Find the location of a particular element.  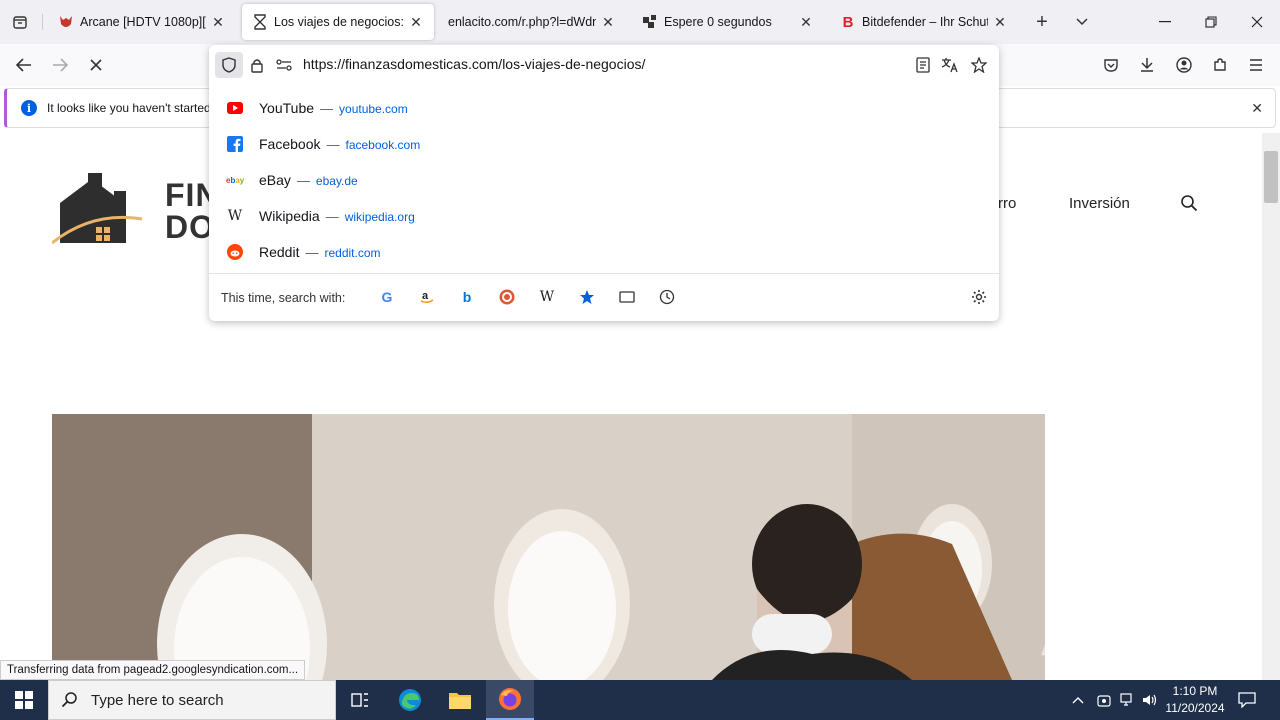

list-all-tabs-button is located at coordinates (1082, 22).